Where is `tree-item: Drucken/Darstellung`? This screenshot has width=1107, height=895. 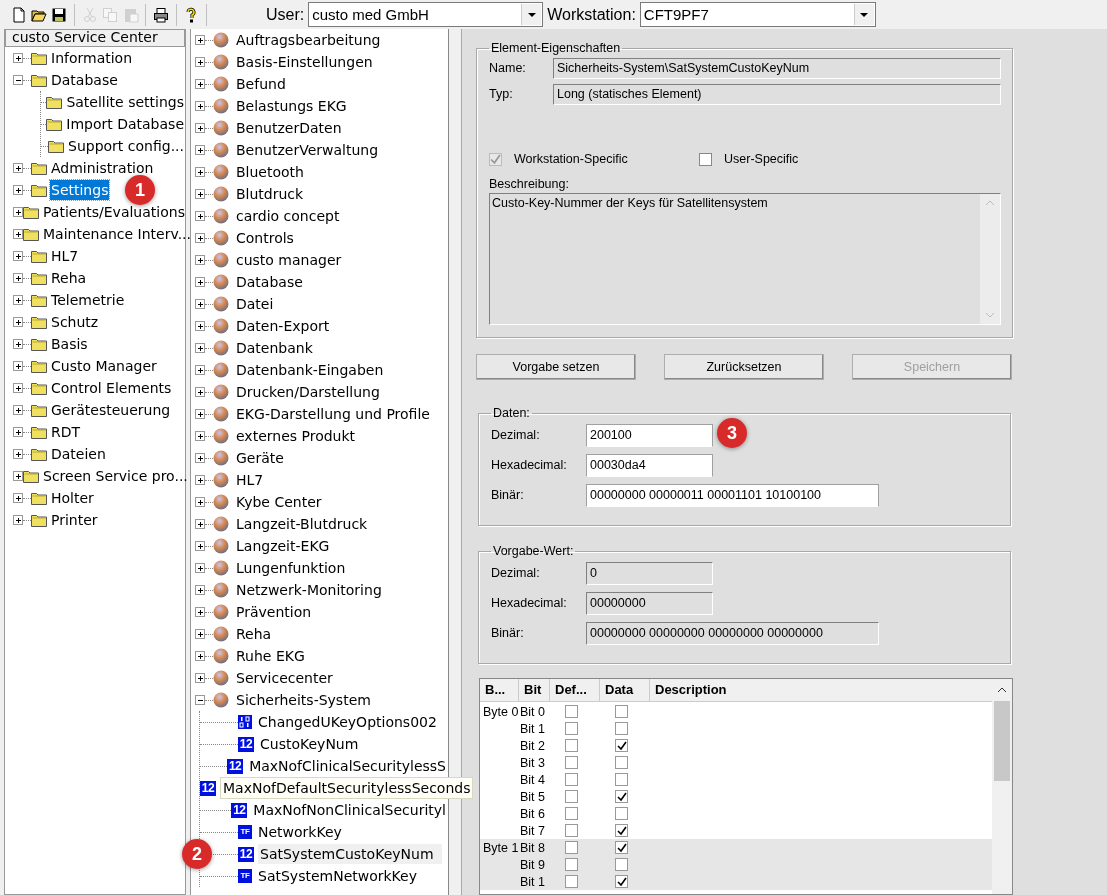
tree-item: Drucken/Darstellung is located at coordinates (308, 392).